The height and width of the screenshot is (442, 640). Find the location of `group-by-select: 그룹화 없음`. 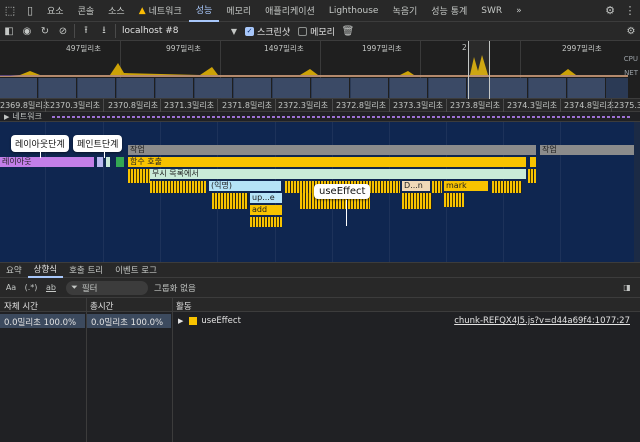

group-by-select: 그룹화 없음 is located at coordinates (175, 288).